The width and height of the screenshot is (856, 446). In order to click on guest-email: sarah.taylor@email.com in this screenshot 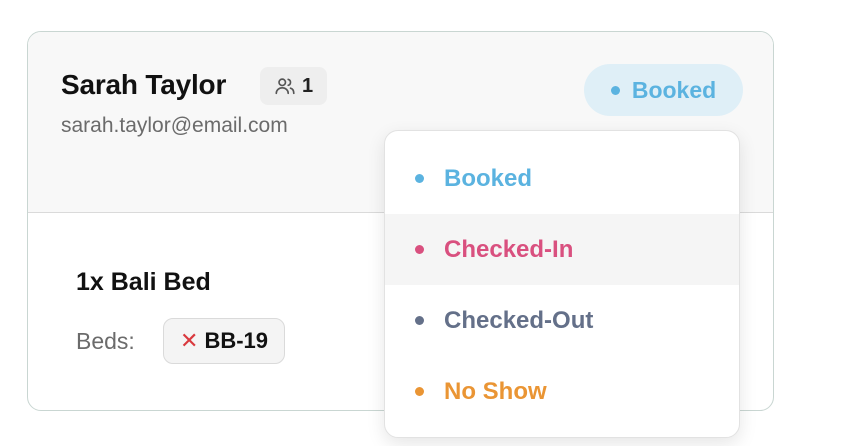, I will do `click(174, 125)`.